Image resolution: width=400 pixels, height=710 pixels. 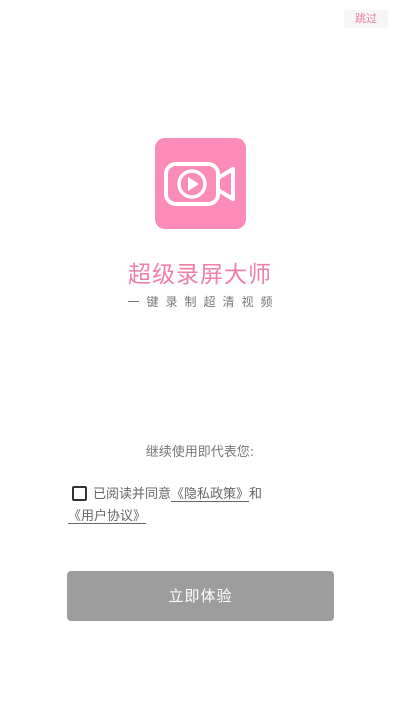 What do you see at coordinates (210, 494) in the screenshot?
I see `privacy-policy-link: 《隐私政策》` at bounding box center [210, 494].